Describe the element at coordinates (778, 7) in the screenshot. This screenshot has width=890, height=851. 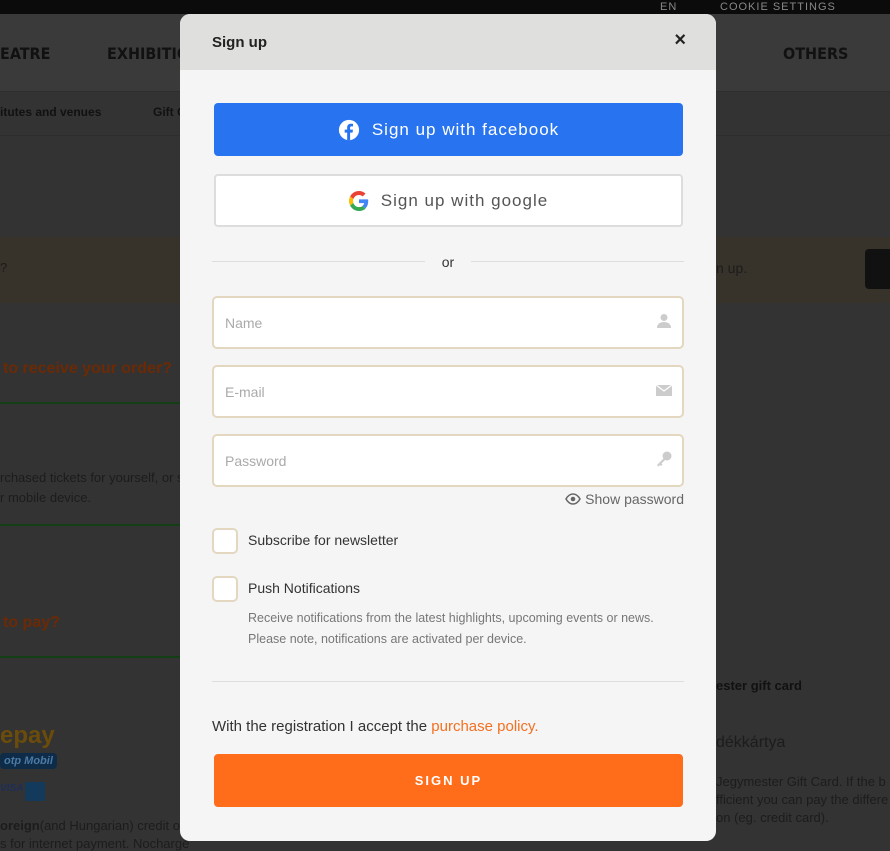
I see `cookie-settings-link: COOKIE SETTINGS` at that location.